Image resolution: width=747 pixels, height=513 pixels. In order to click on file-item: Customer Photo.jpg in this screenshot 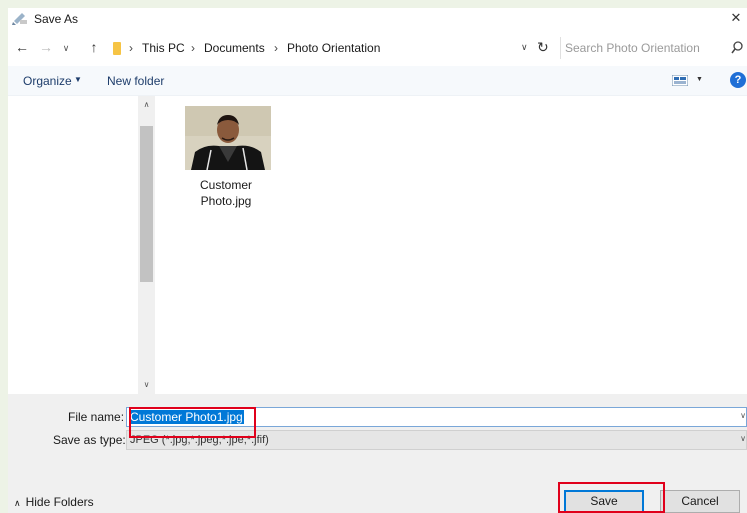, I will do `click(226, 158)`.